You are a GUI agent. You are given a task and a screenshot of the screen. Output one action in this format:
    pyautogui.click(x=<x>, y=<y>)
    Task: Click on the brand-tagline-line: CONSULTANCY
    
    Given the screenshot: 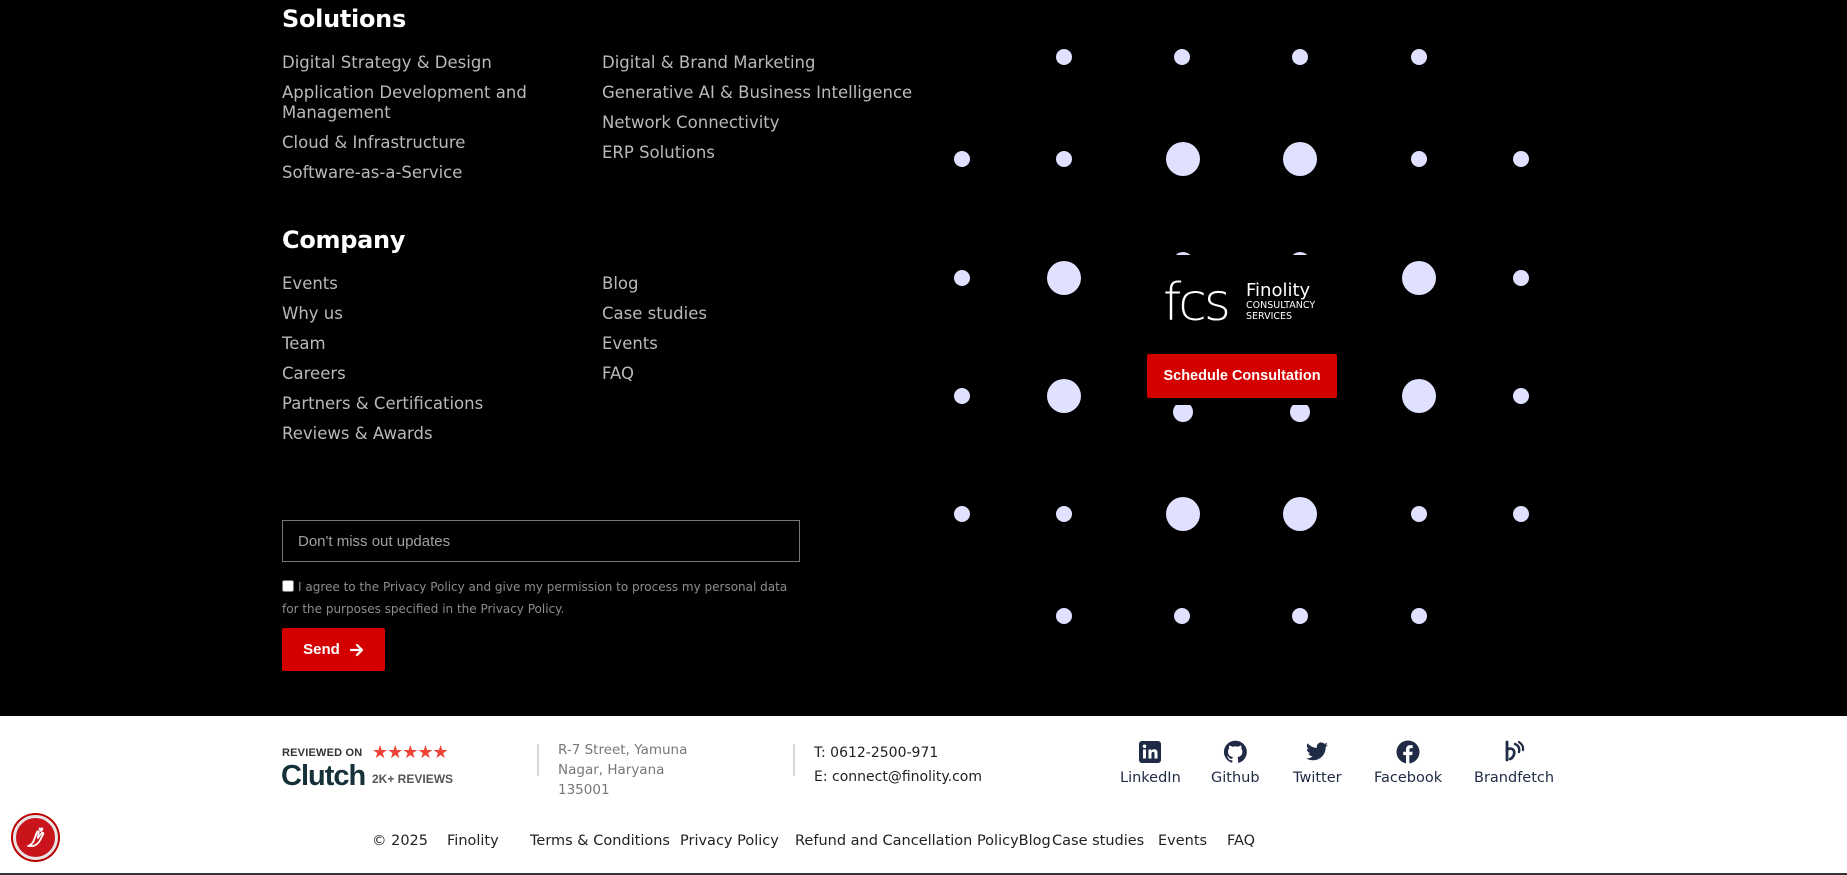 What is the action you would take?
    pyautogui.click(x=1281, y=305)
    